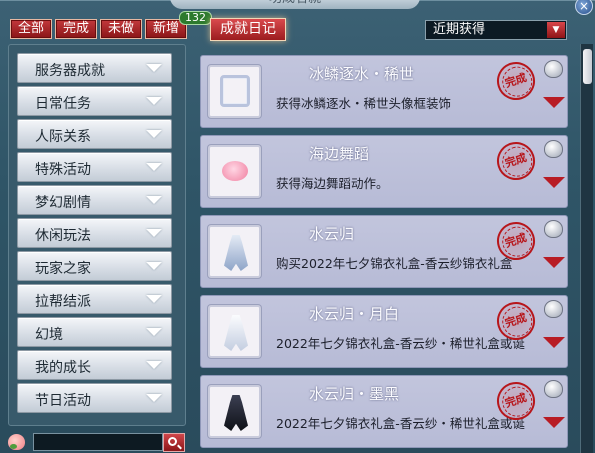 Image resolution: width=595 pixels, height=453 pixels. I want to click on avatar-frame-icon, so click(234, 91).